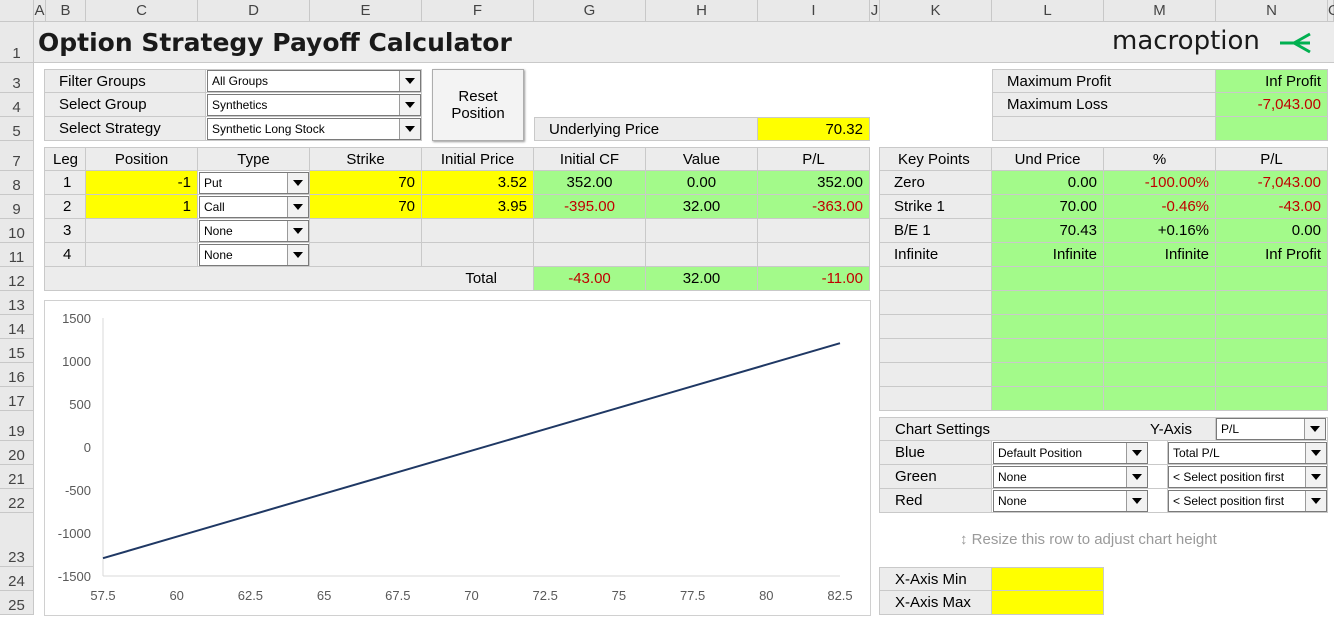 This screenshot has height=622, width=1334. I want to click on leg-leg: 2, so click(65, 207).